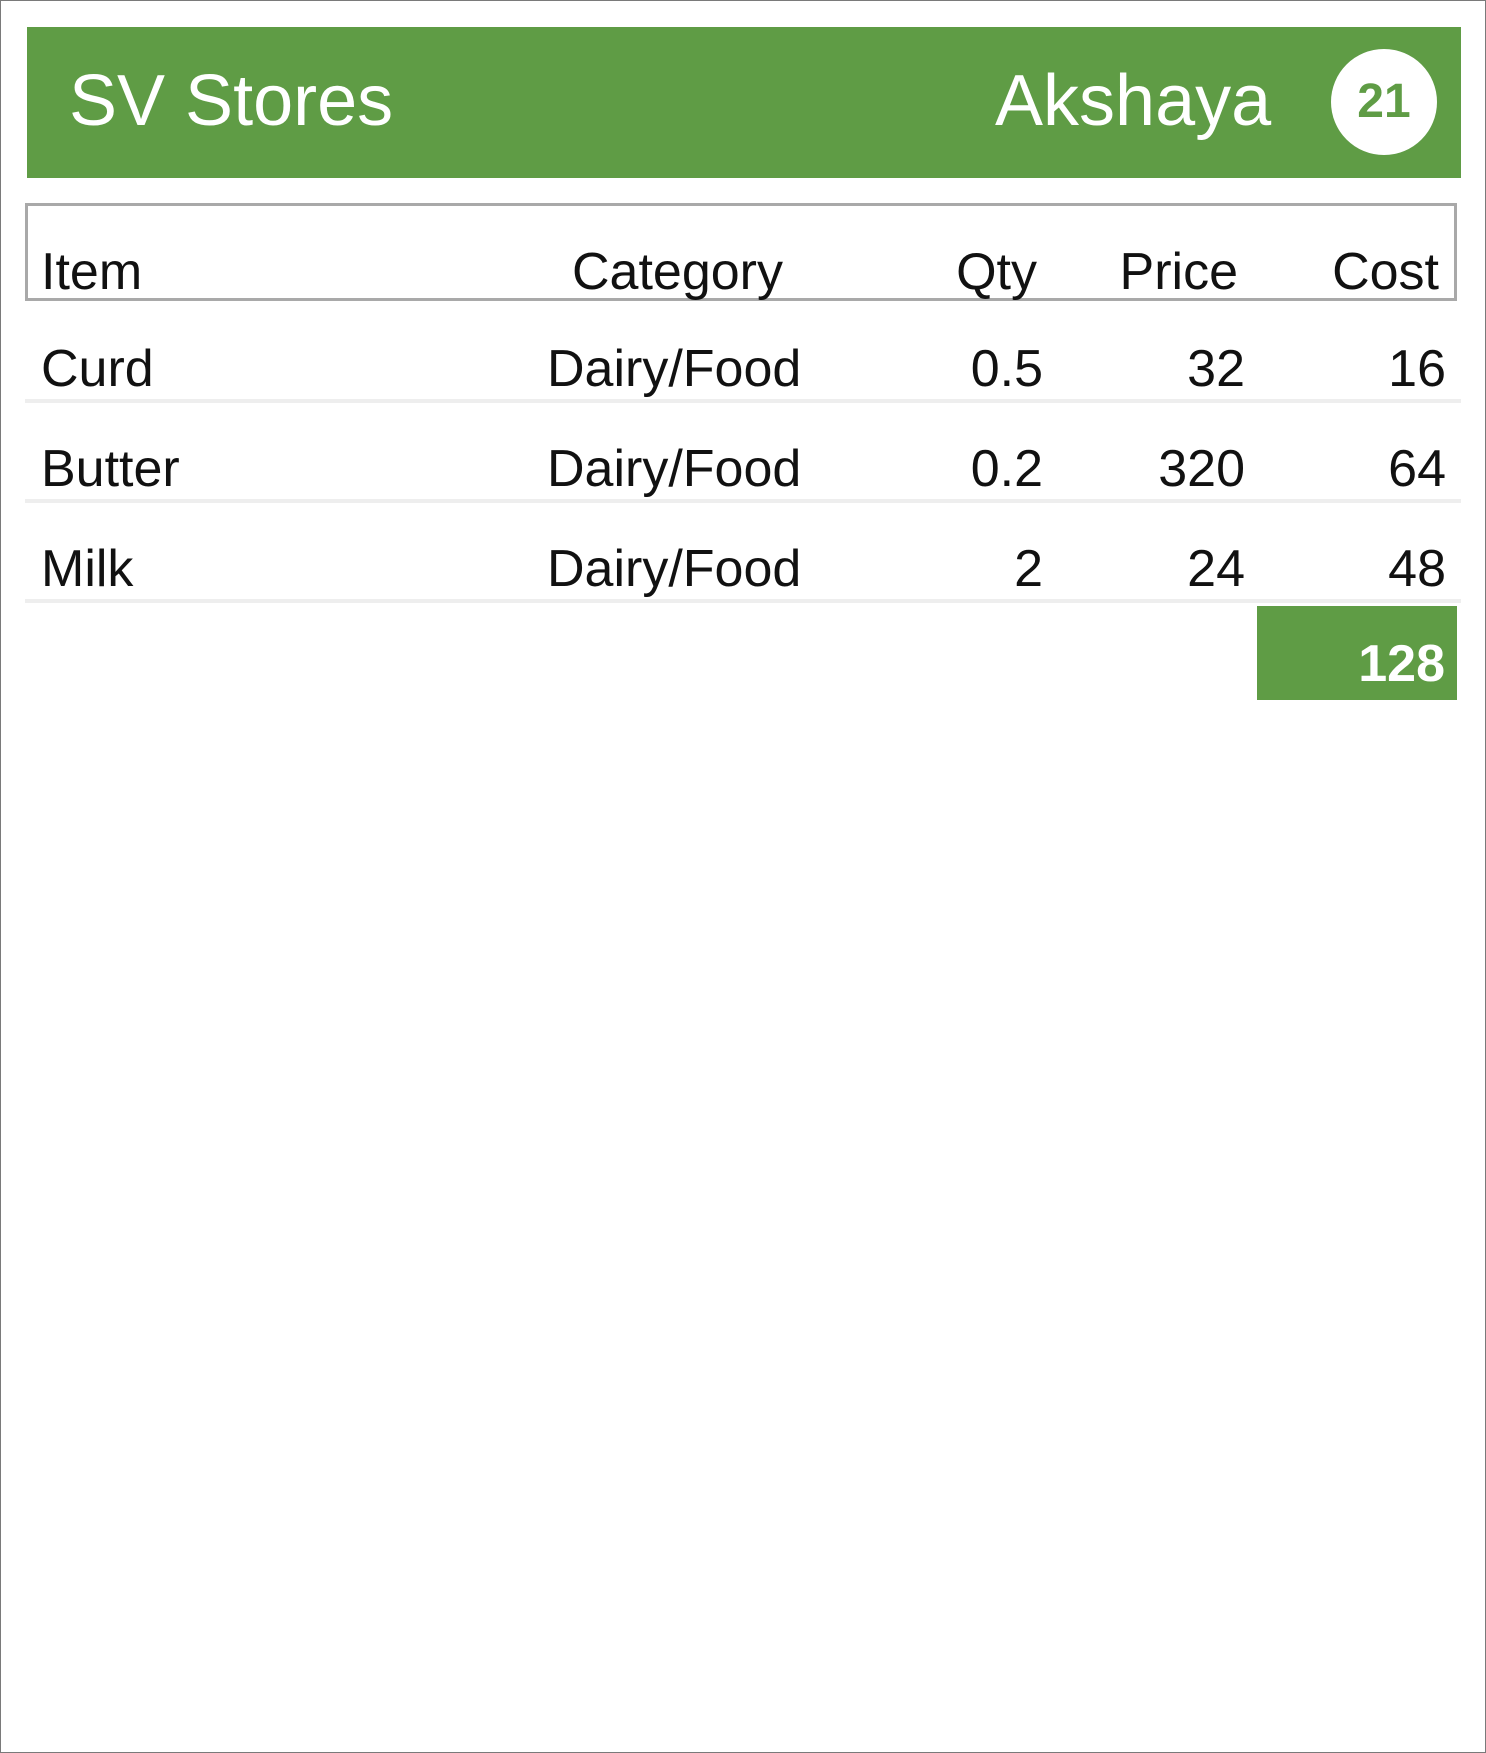 This screenshot has height=1753, width=1486. Describe the element at coordinates (996, 272) in the screenshot. I see `column-header-qty: Qty` at that location.